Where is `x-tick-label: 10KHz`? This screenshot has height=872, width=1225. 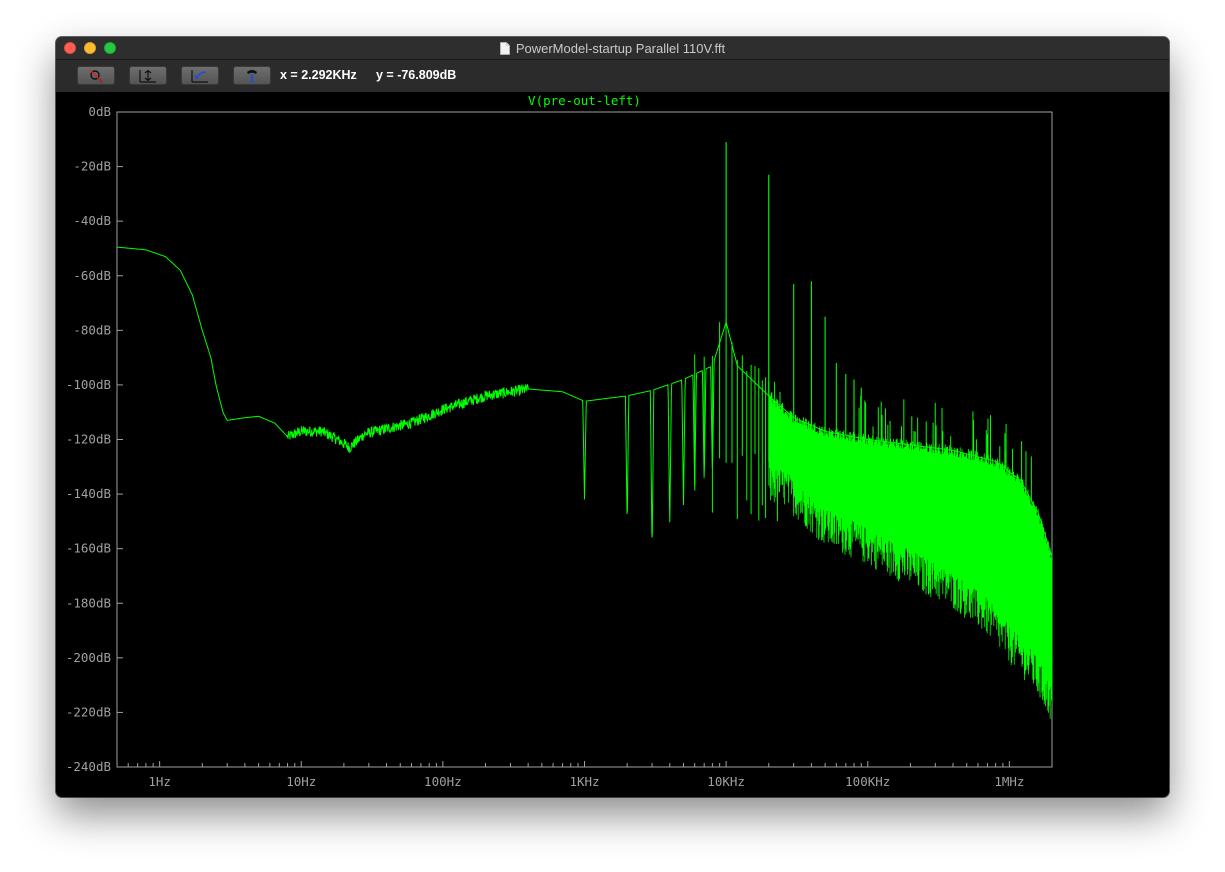
x-tick-label: 10KHz is located at coordinates (726, 781).